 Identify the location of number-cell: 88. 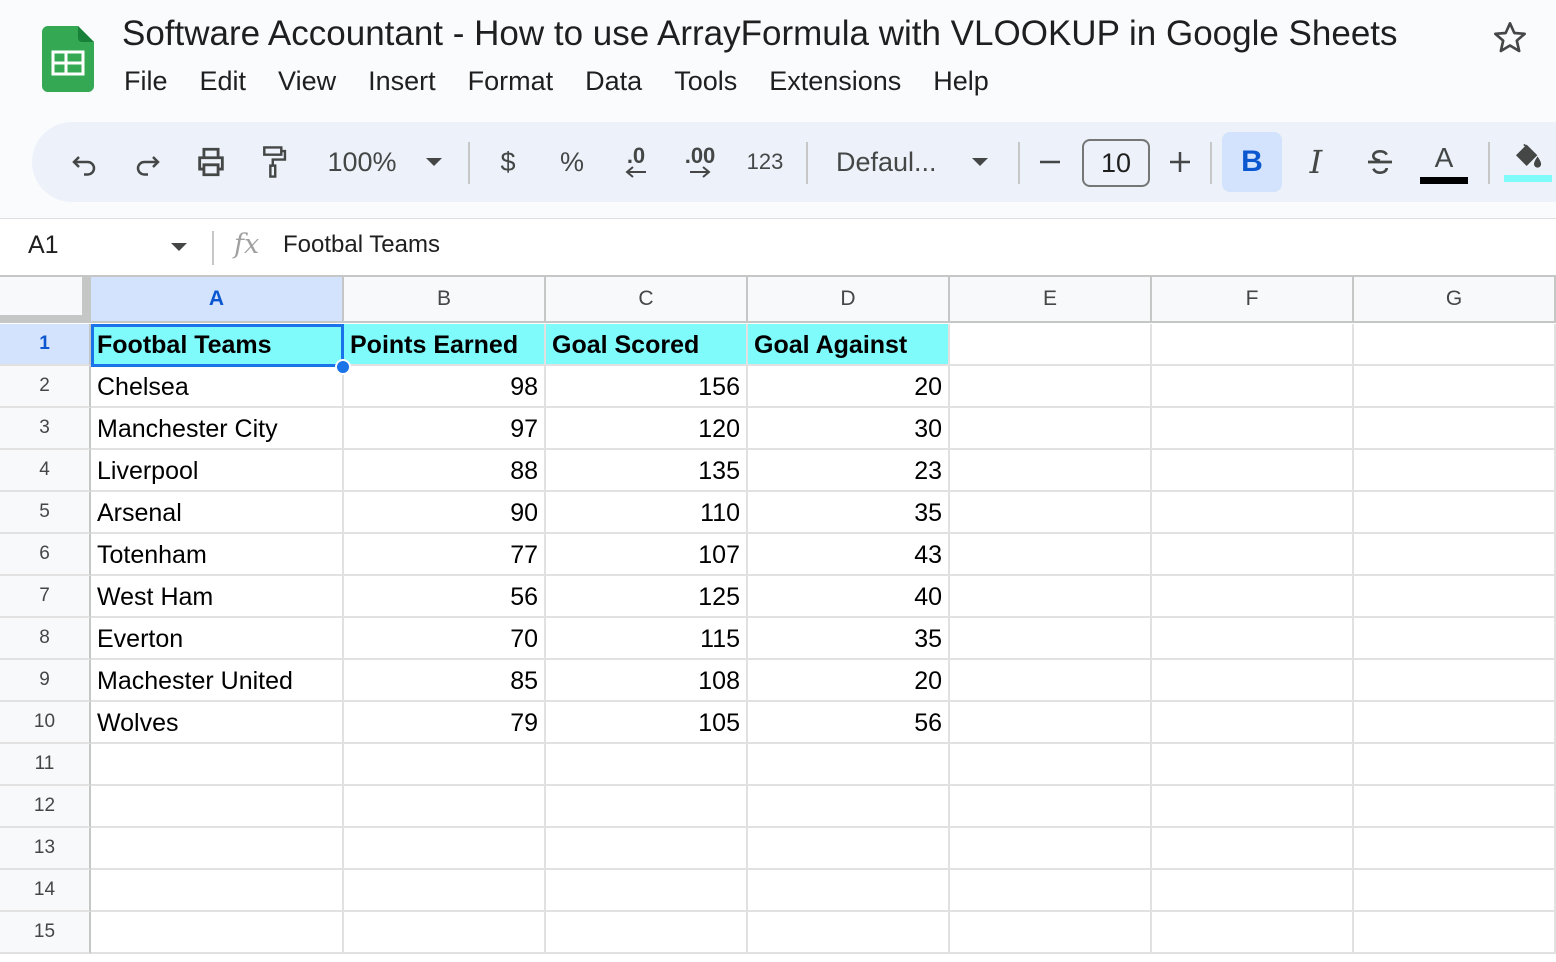
(445, 471).